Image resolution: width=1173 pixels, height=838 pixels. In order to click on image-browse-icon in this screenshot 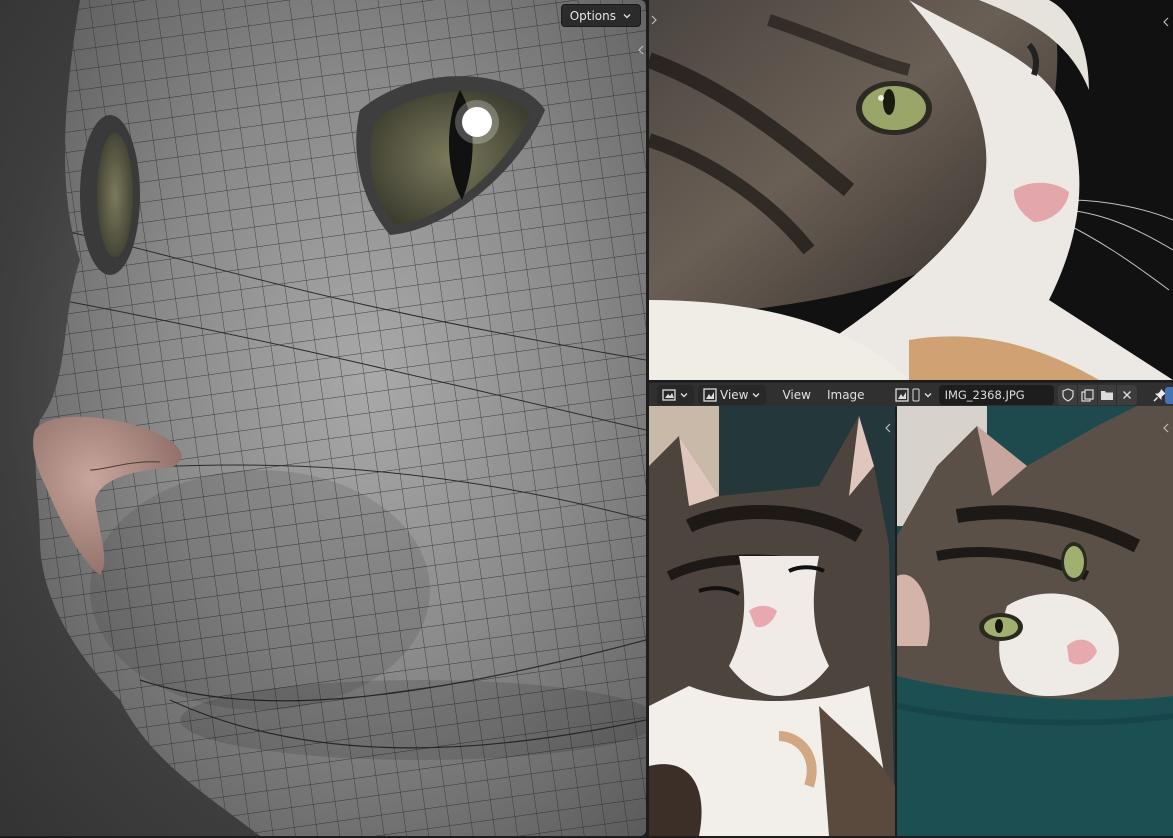, I will do `click(901, 395)`.